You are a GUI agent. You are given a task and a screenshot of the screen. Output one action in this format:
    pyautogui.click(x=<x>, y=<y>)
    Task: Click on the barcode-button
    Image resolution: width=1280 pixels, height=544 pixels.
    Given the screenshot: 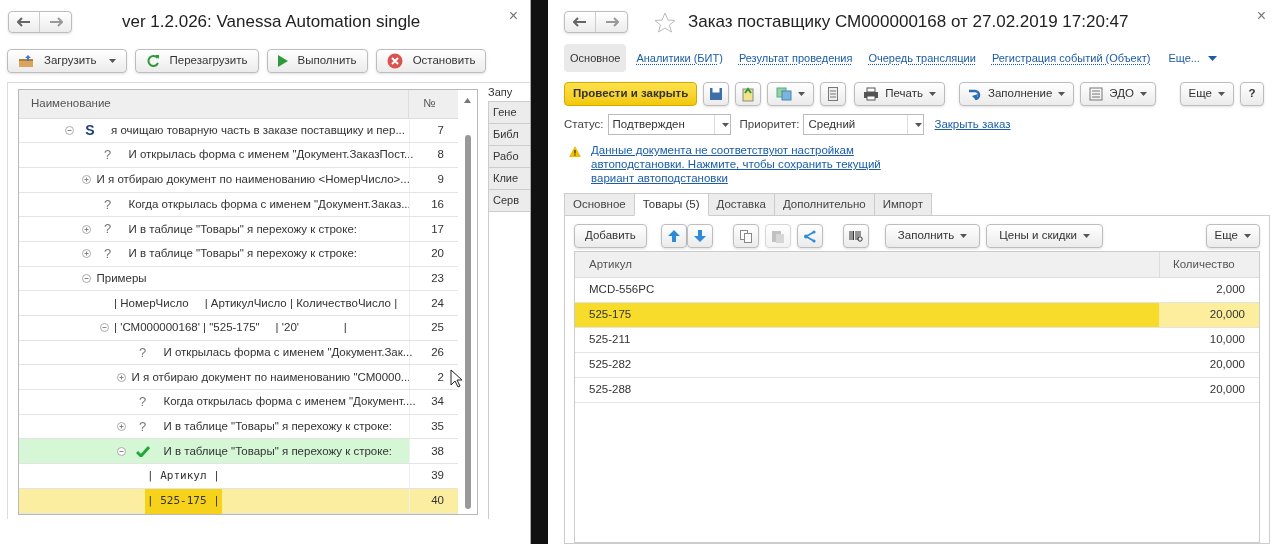 What is the action you would take?
    pyautogui.click(x=855, y=236)
    